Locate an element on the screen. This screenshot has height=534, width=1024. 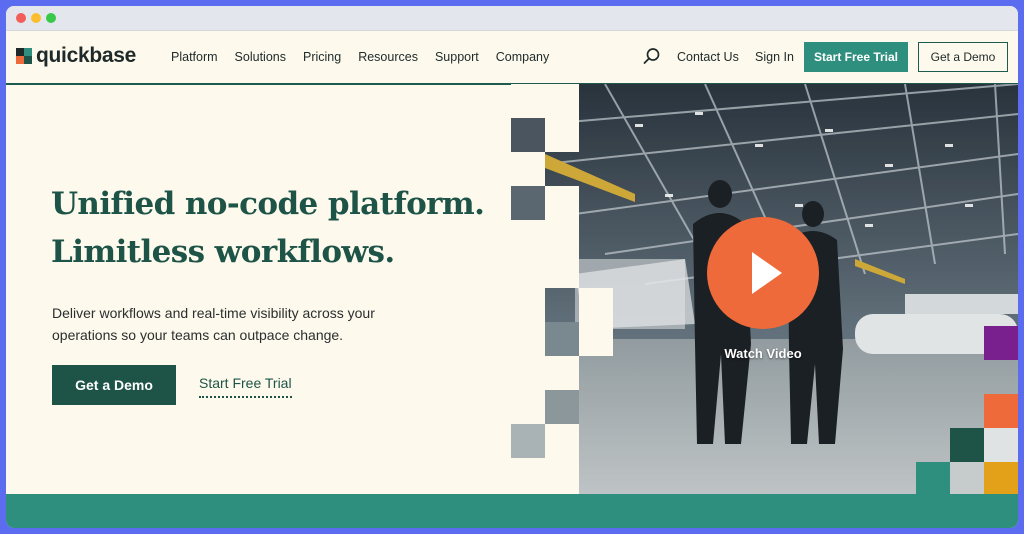
accent-tile-dark-green is located at coordinates (967, 445).